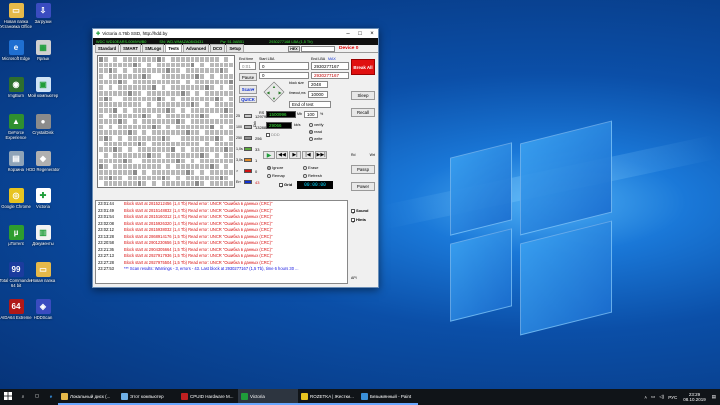 The height and width of the screenshot is (405, 720). Describe the element at coordinates (235, 48) in the screenshot. I see `tab-setup: Setup` at that location.